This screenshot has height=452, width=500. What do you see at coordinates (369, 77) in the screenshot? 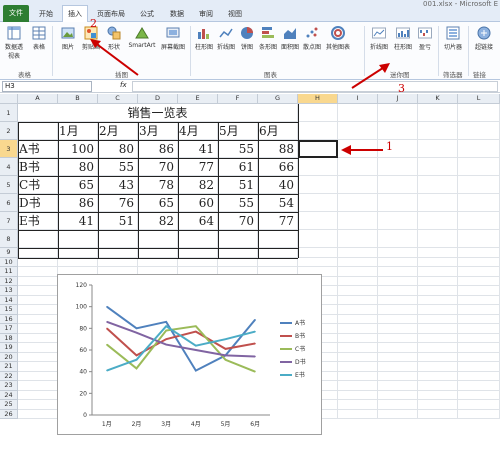
I see `arrow-3-icon` at bounding box center [369, 77].